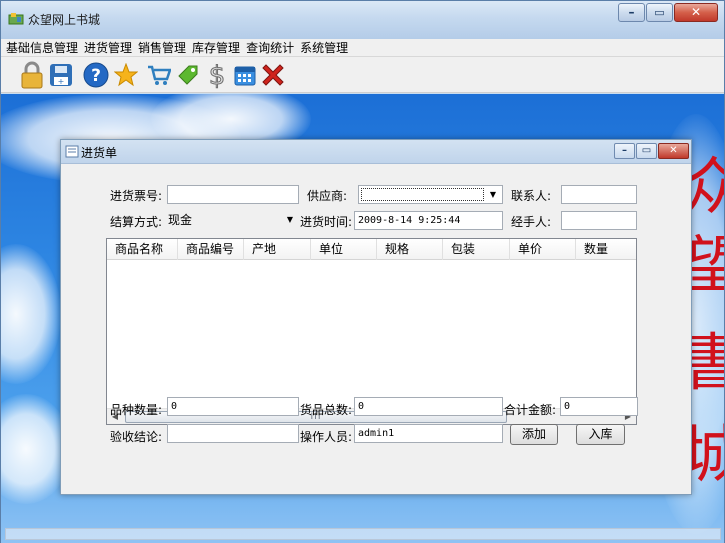  What do you see at coordinates (99, 153) in the screenshot?
I see `purchase-order-title: 进货单` at bounding box center [99, 153].